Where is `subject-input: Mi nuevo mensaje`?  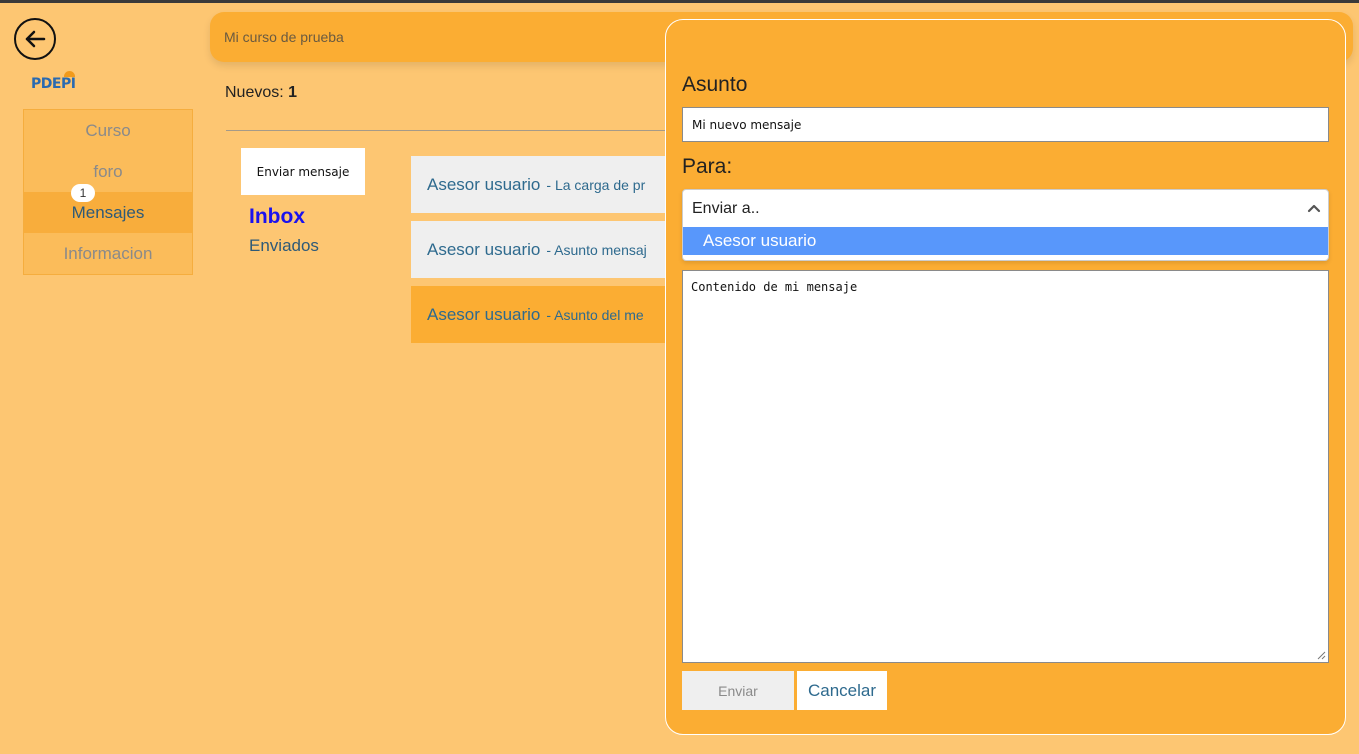 subject-input: Mi nuevo mensaje is located at coordinates (1005, 124).